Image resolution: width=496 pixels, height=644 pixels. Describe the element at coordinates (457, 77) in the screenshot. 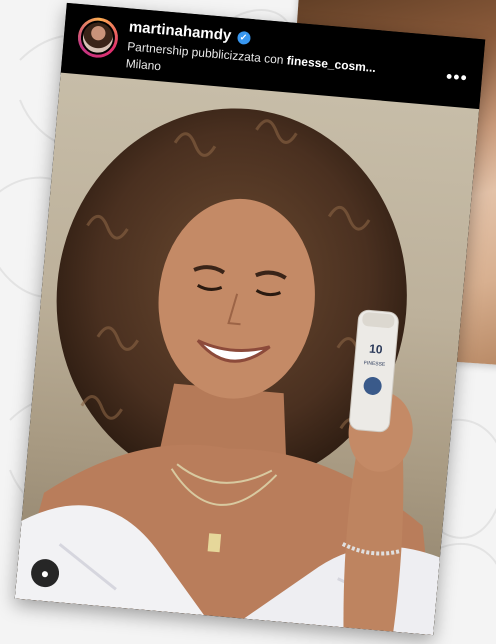

I see `more-options-icon: •••` at that location.